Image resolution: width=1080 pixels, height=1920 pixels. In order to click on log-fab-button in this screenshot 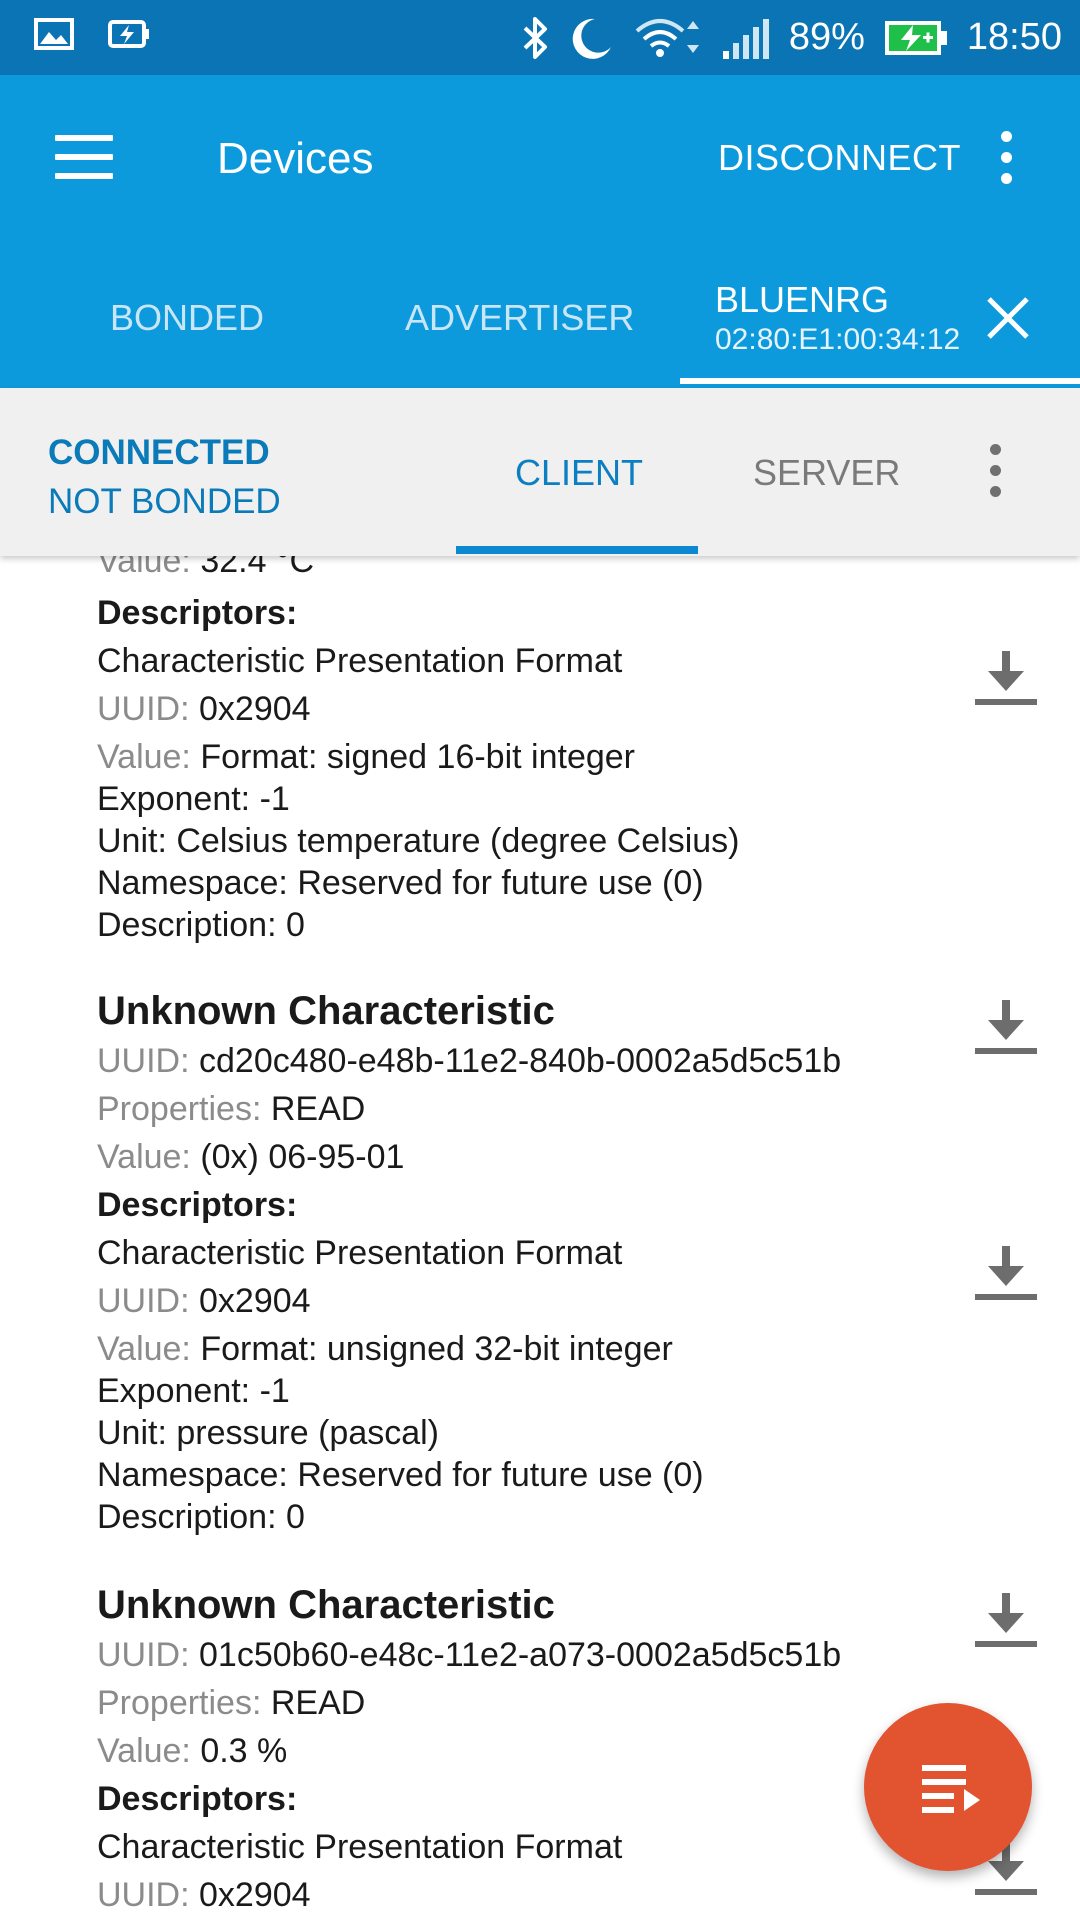, I will do `click(948, 1787)`.